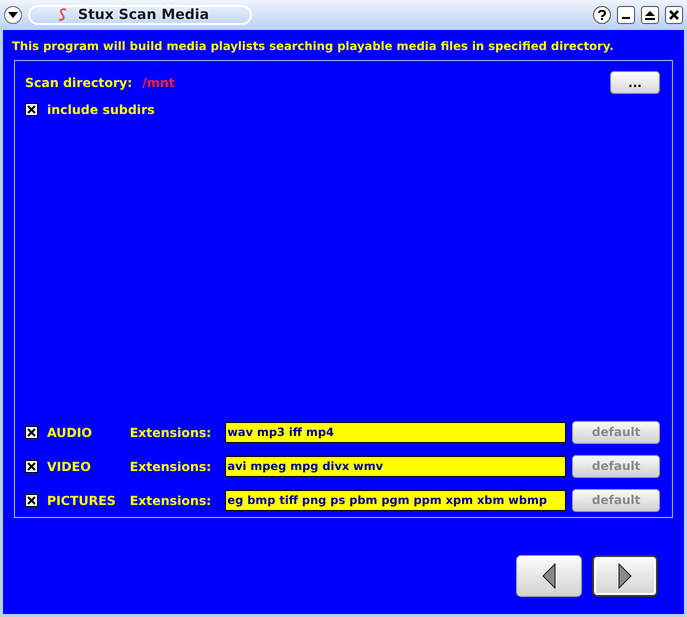 The width and height of the screenshot is (687, 617). I want to click on maximize-icon, so click(650, 15).